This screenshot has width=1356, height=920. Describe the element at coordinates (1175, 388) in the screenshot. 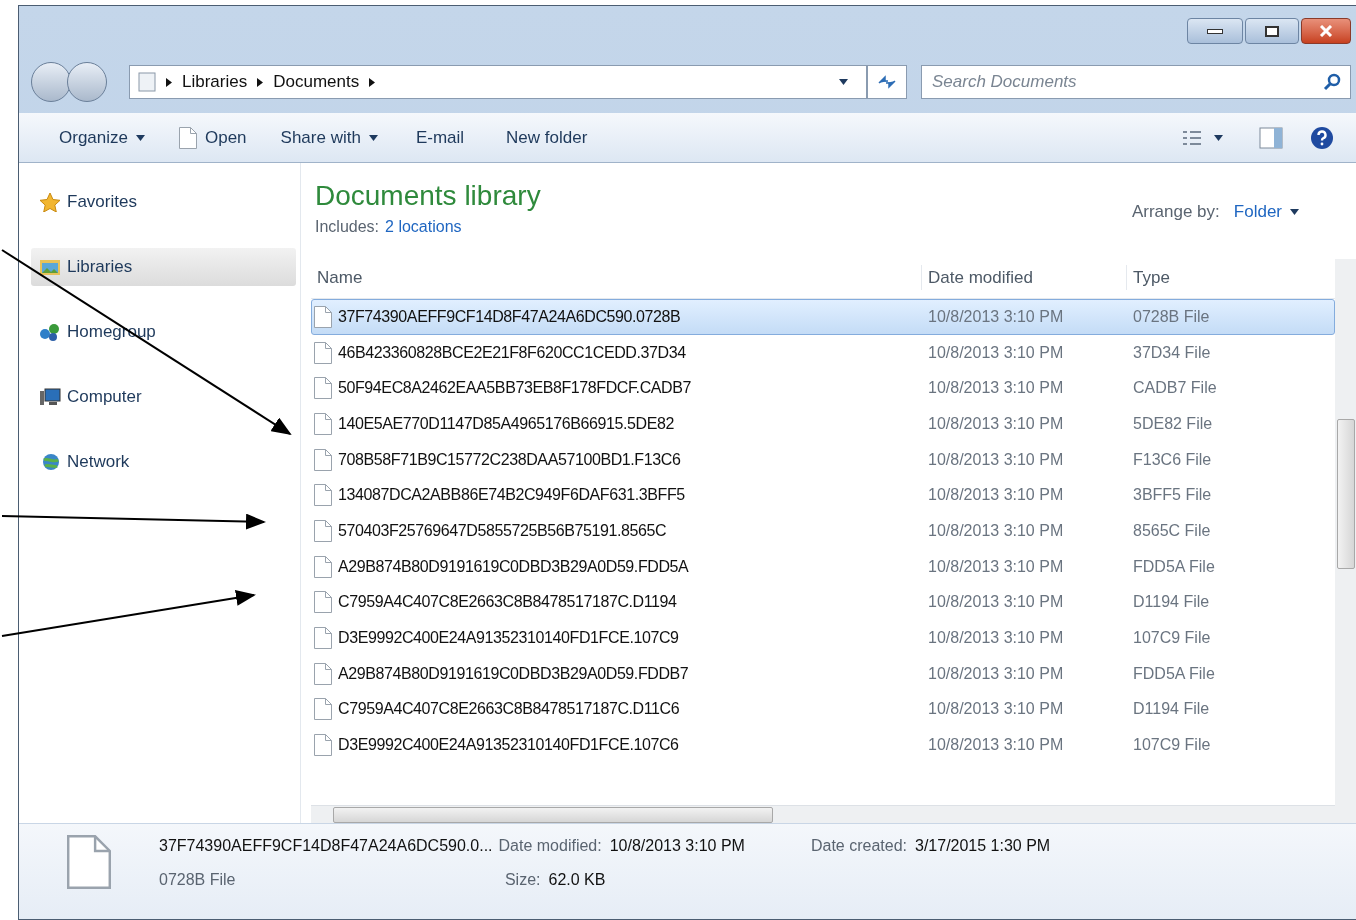

I see `type-cell-text: CADB7 File` at that location.